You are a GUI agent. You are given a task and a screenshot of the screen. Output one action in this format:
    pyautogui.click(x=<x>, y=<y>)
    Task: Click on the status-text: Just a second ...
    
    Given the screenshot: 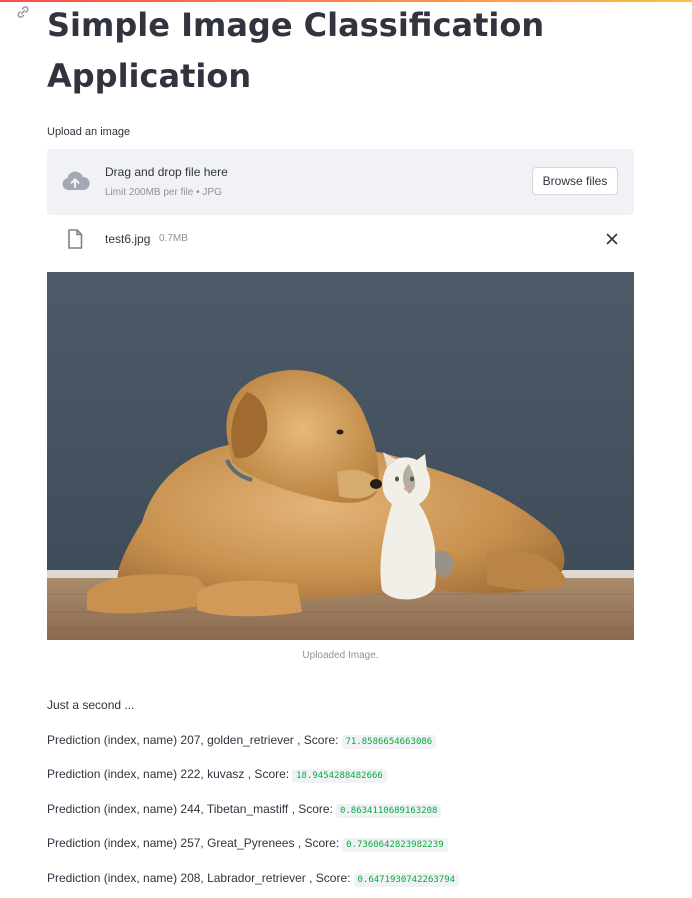 What is the action you would take?
    pyautogui.click(x=91, y=705)
    